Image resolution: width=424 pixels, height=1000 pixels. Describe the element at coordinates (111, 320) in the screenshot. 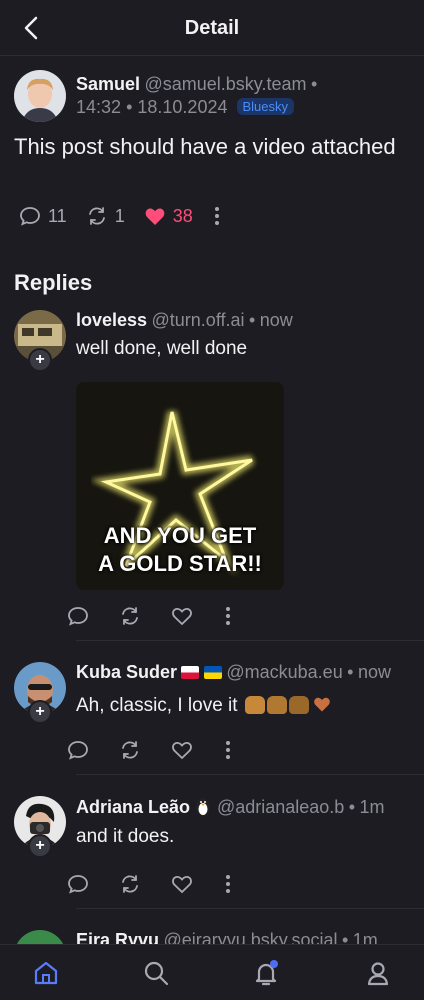

I see `author-name: loveless` at that location.